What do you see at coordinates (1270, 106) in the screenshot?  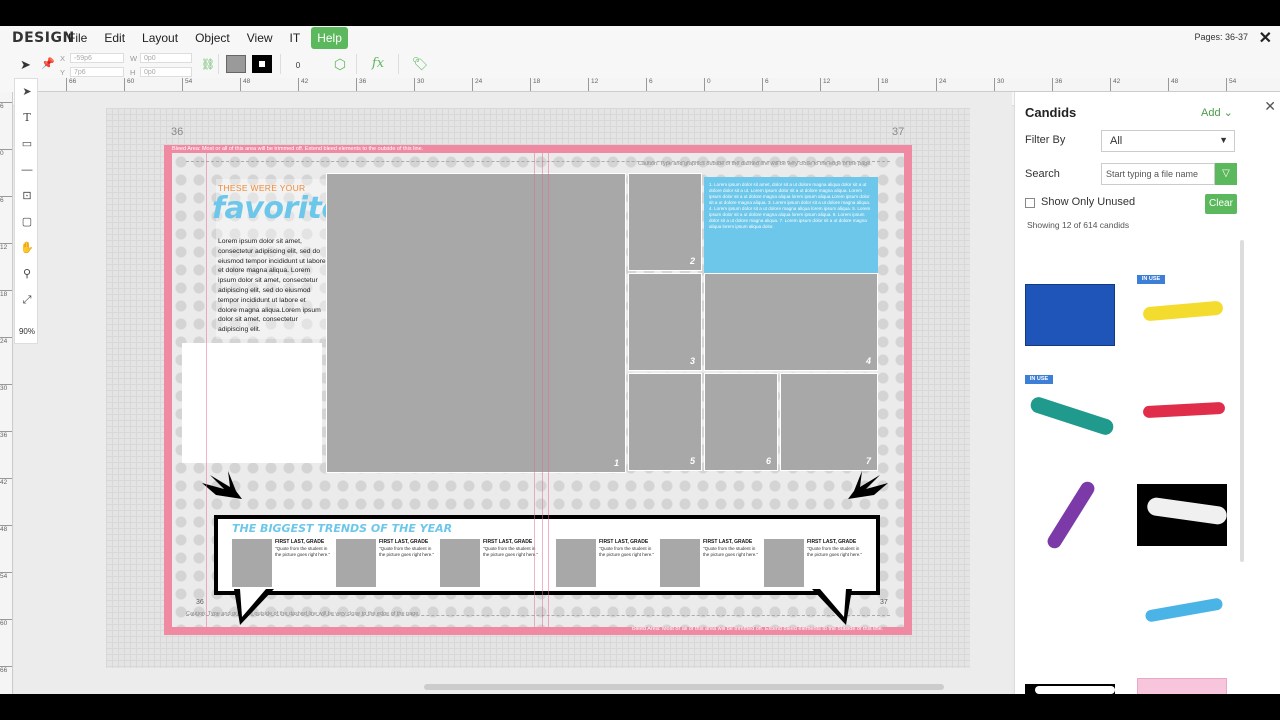 I see `close-panel-icon: ✕` at bounding box center [1270, 106].